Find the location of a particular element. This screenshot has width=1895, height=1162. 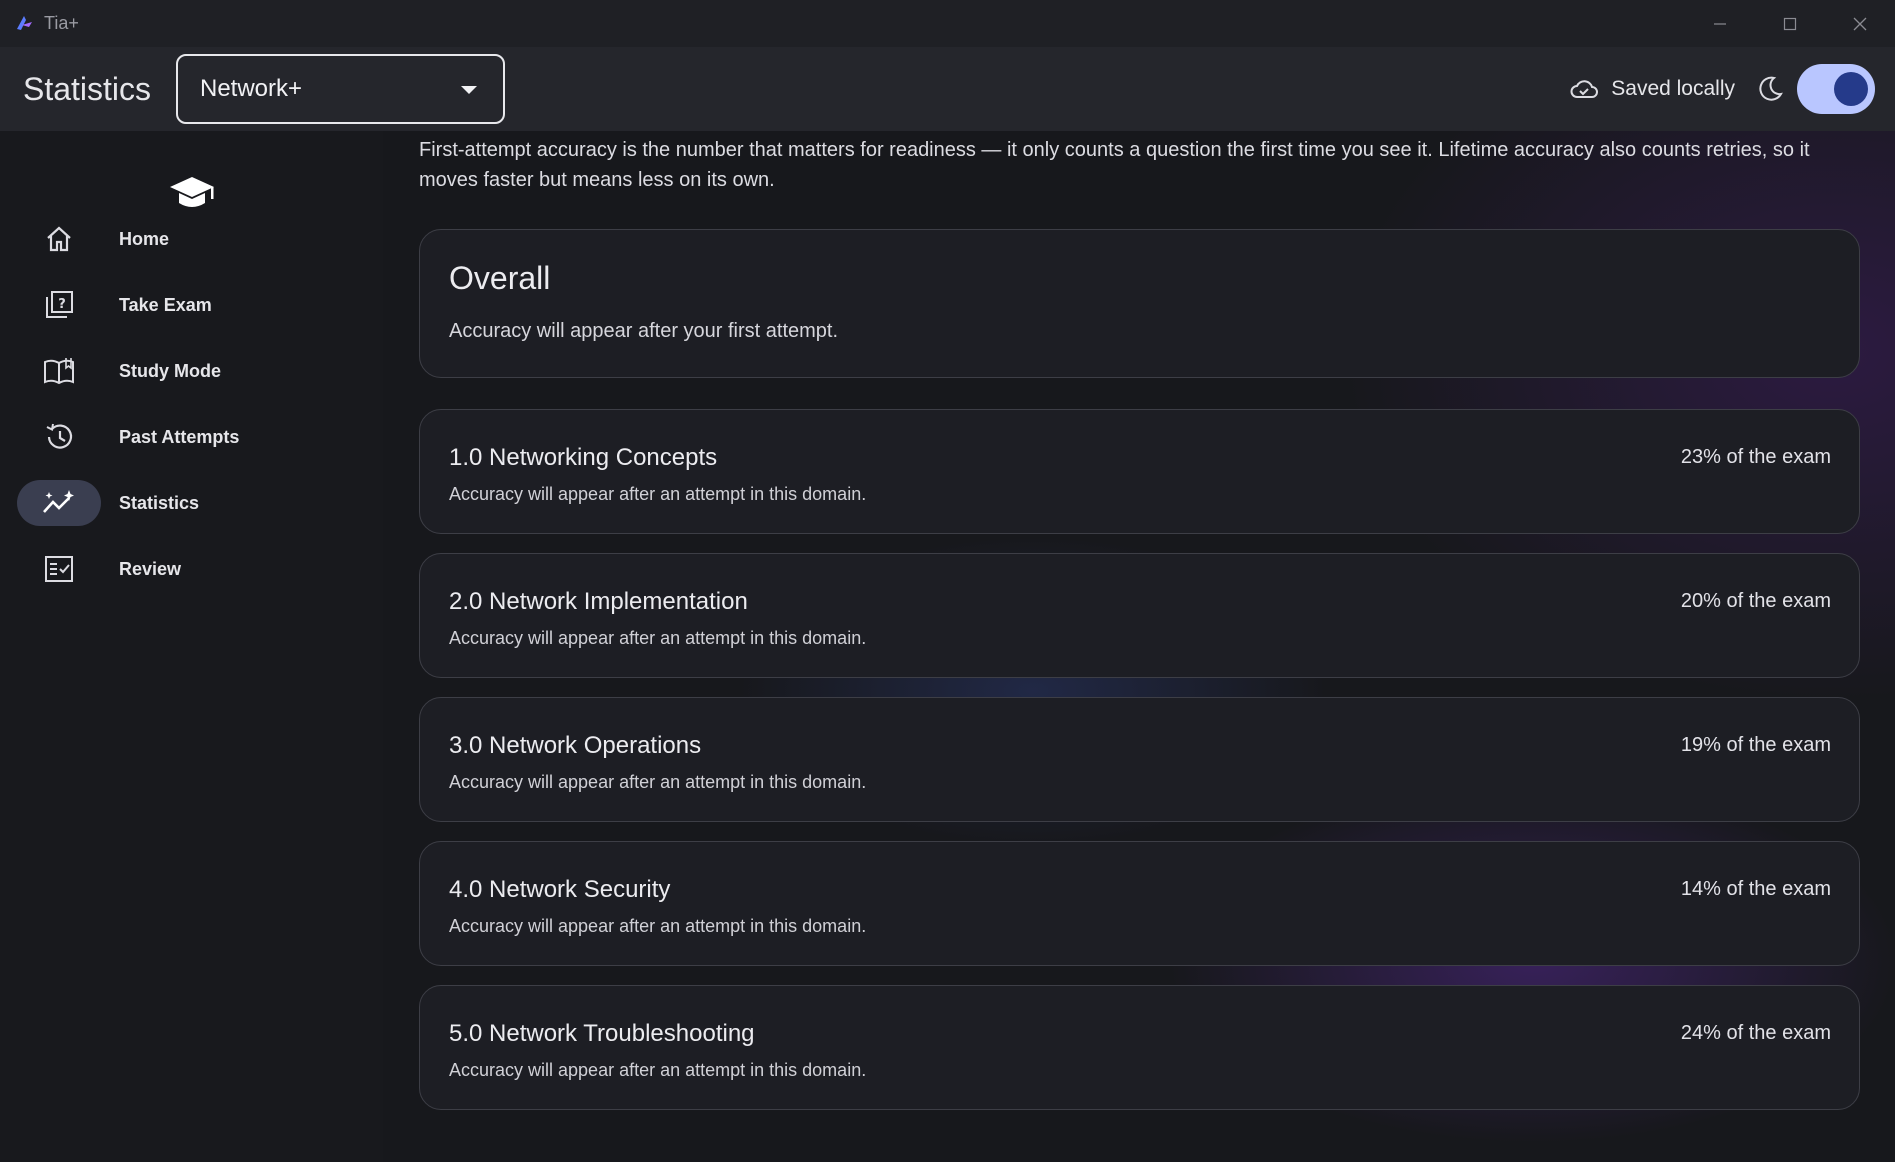

moon-icon is located at coordinates (1770, 89).